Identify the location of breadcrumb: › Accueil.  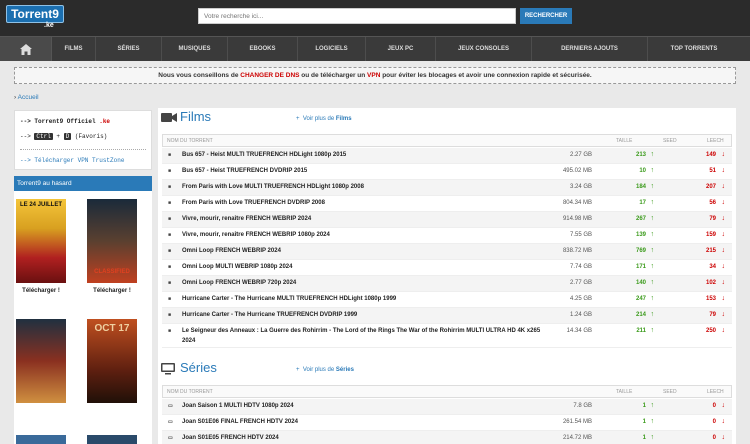
(26, 97).